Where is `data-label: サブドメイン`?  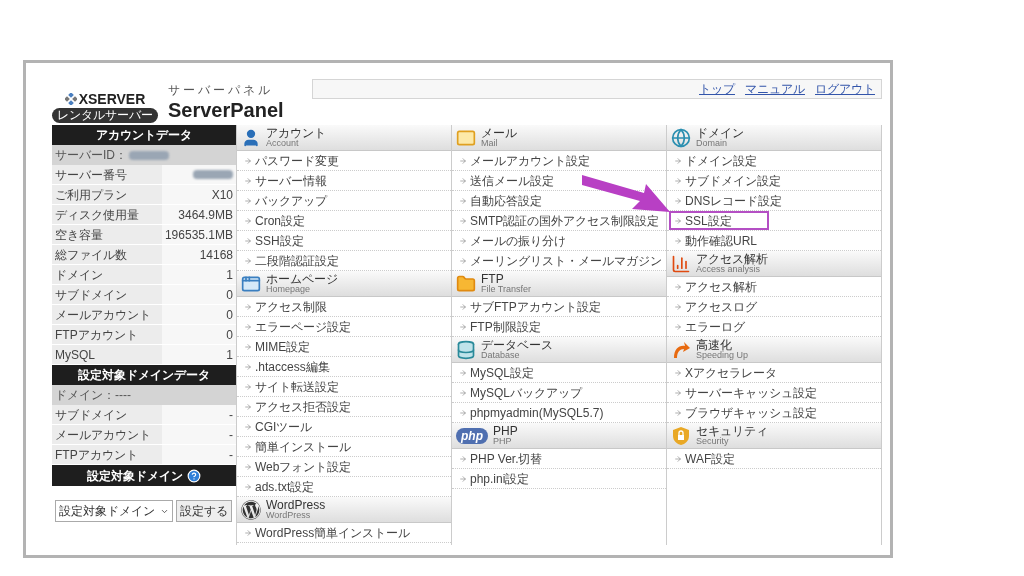
data-label: サブドメイン is located at coordinates (107, 414).